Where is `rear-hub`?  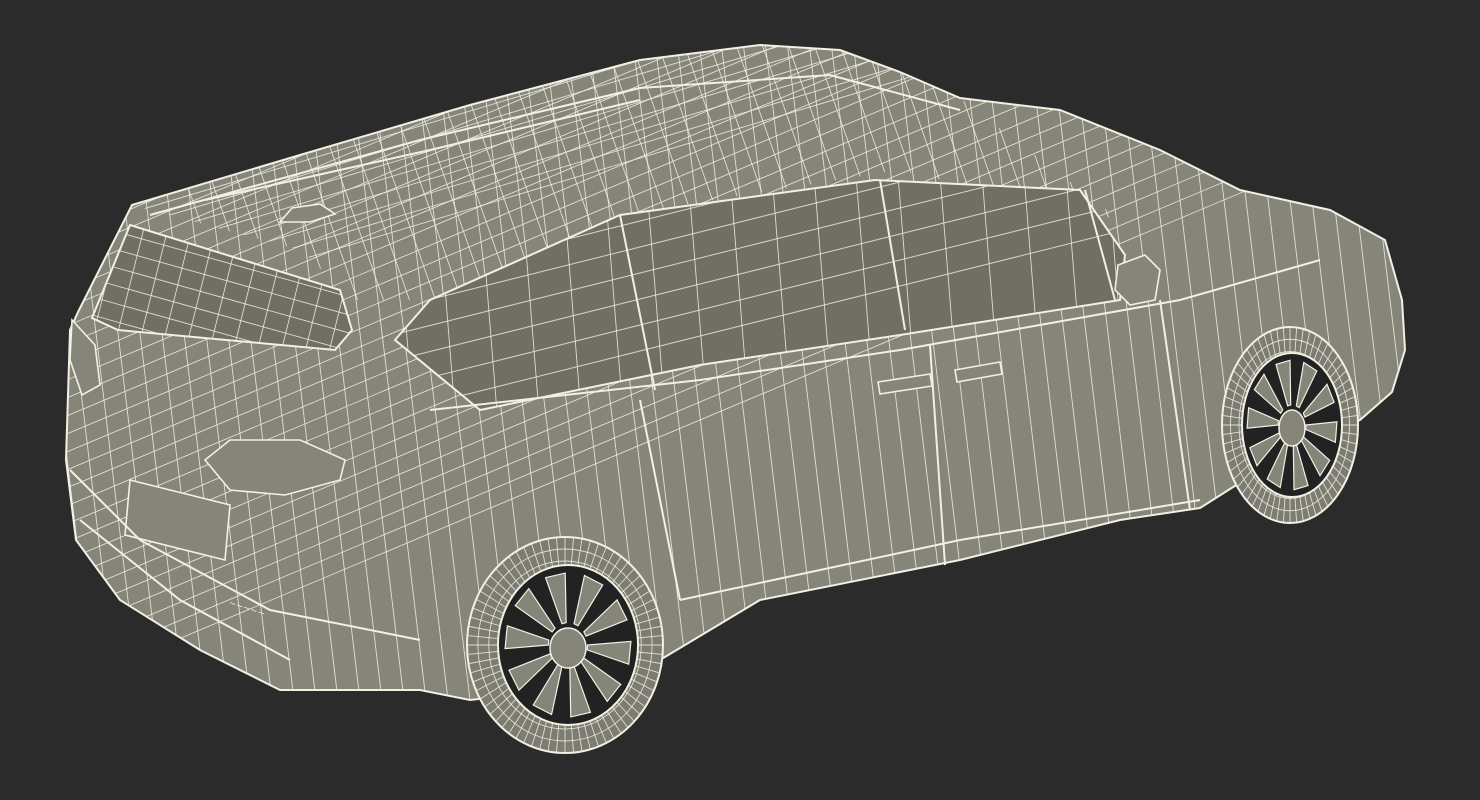
rear-hub is located at coordinates (568, 648).